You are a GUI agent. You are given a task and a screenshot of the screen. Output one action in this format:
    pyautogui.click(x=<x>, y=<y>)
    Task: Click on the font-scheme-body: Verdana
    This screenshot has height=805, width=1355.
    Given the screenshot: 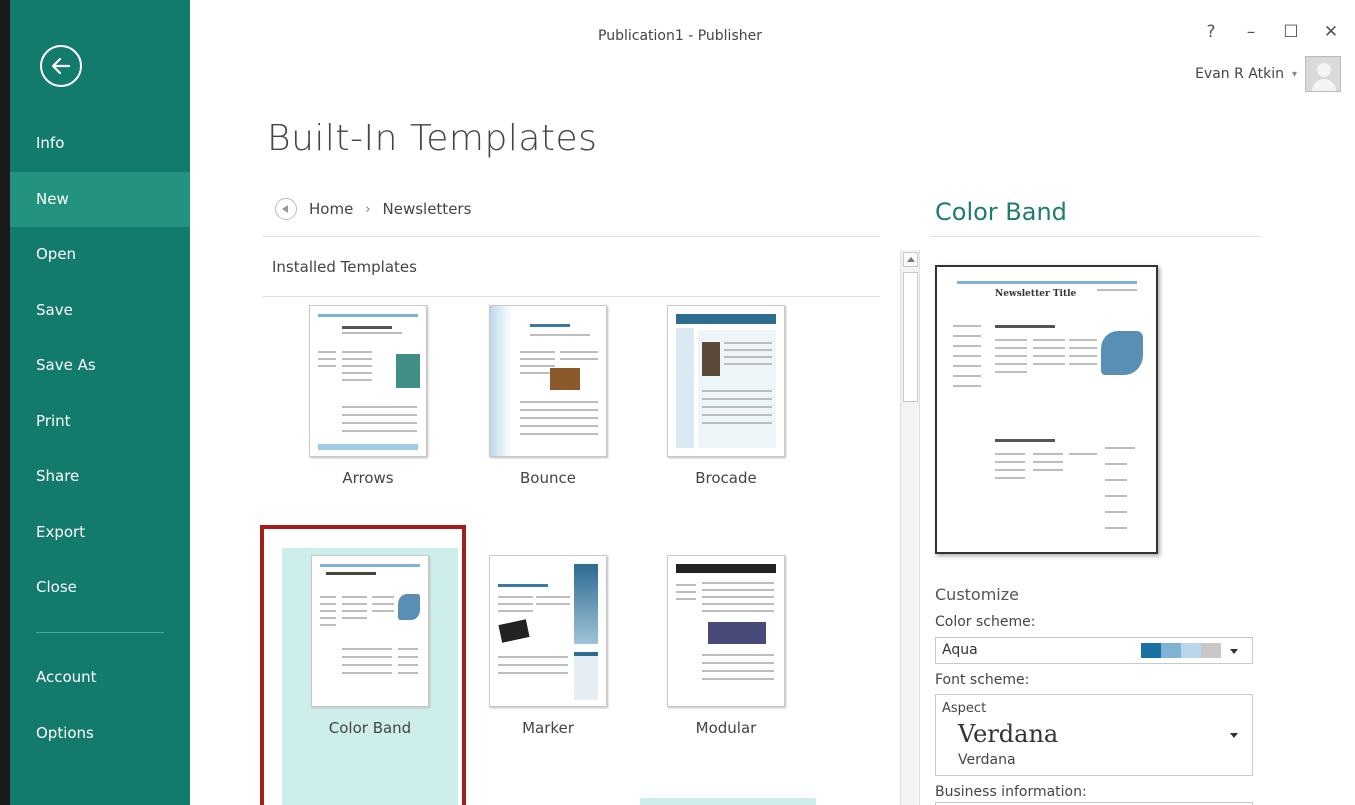 What is the action you would take?
    pyautogui.click(x=987, y=760)
    